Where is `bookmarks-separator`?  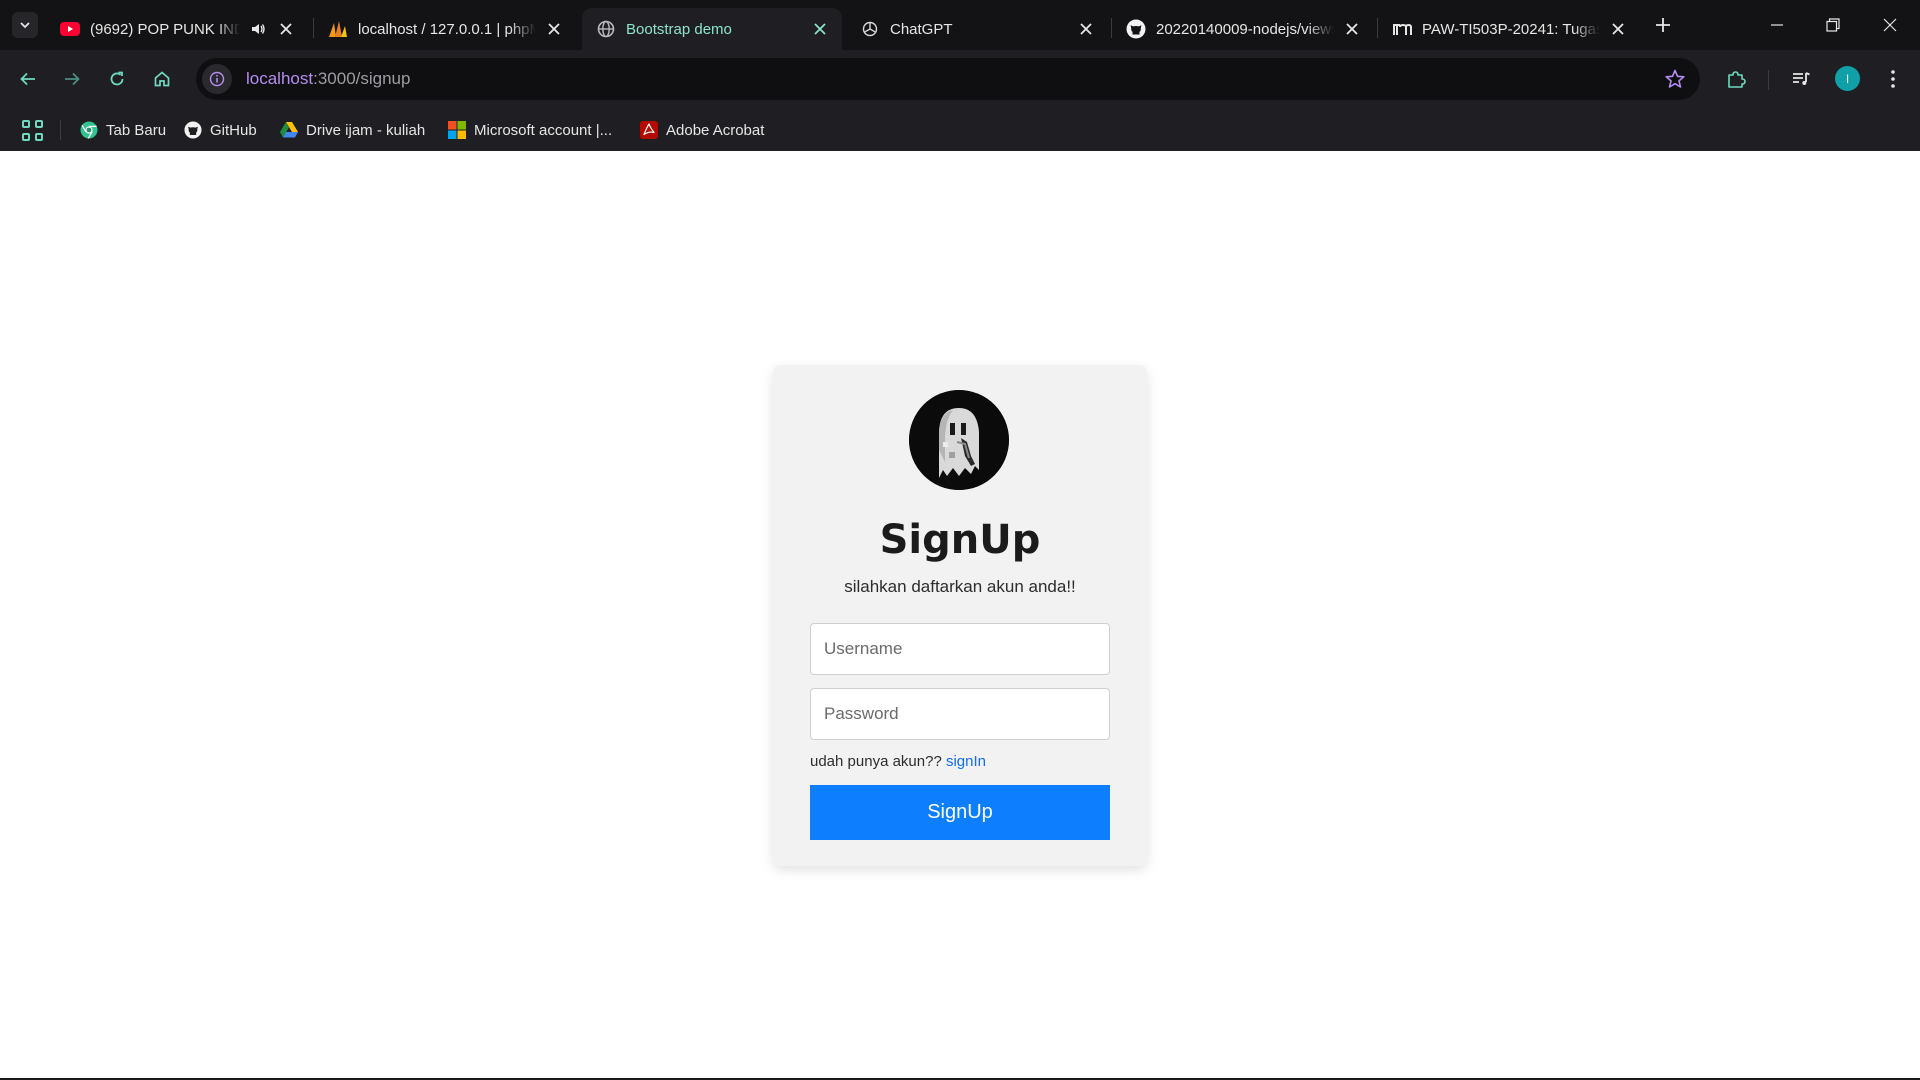 bookmarks-separator is located at coordinates (60, 130).